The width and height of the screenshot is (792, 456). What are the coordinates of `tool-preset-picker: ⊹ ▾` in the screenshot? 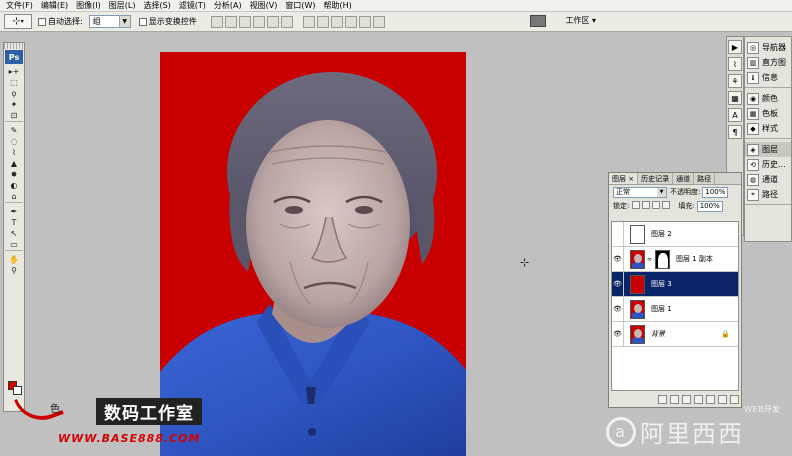 It's located at (18, 21).